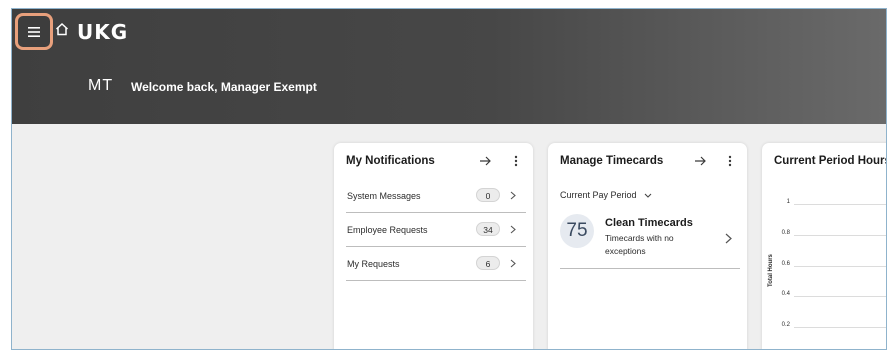 Image resolution: width=893 pixels, height=361 pixels. What do you see at coordinates (384, 196) in the screenshot?
I see `notification-label: System Messages` at bounding box center [384, 196].